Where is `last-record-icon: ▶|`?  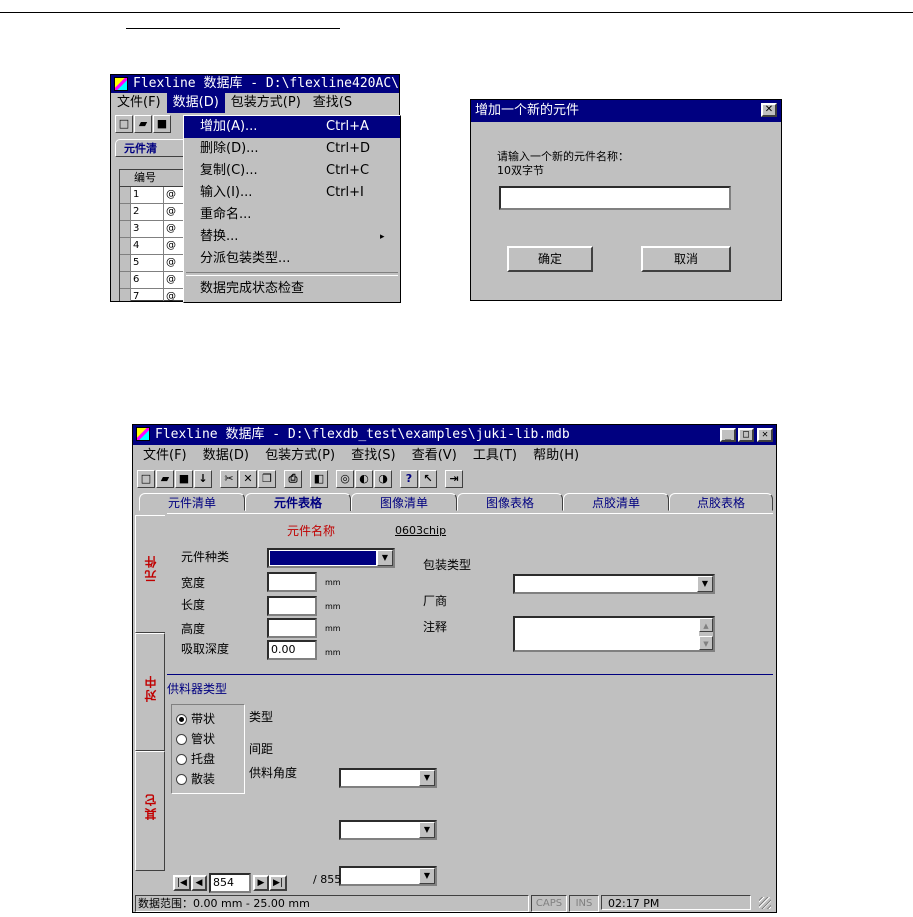 last-record-icon: ▶| is located at coordinates (278, 883).